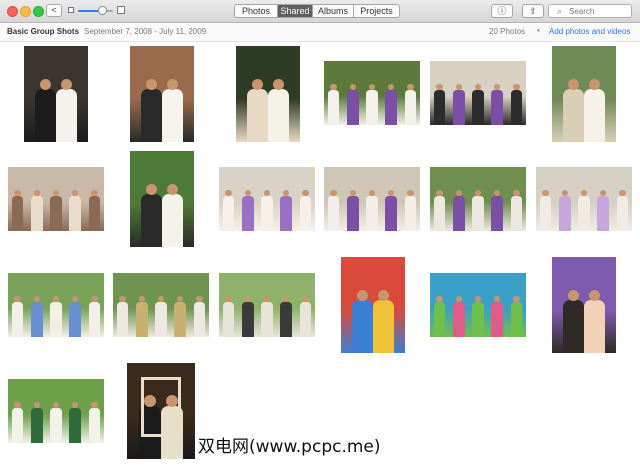 The width and height of the screenshot is (640, 466). I want to click on view-segmented-control: Photos Shared Albums Projects, so click(317, 11).